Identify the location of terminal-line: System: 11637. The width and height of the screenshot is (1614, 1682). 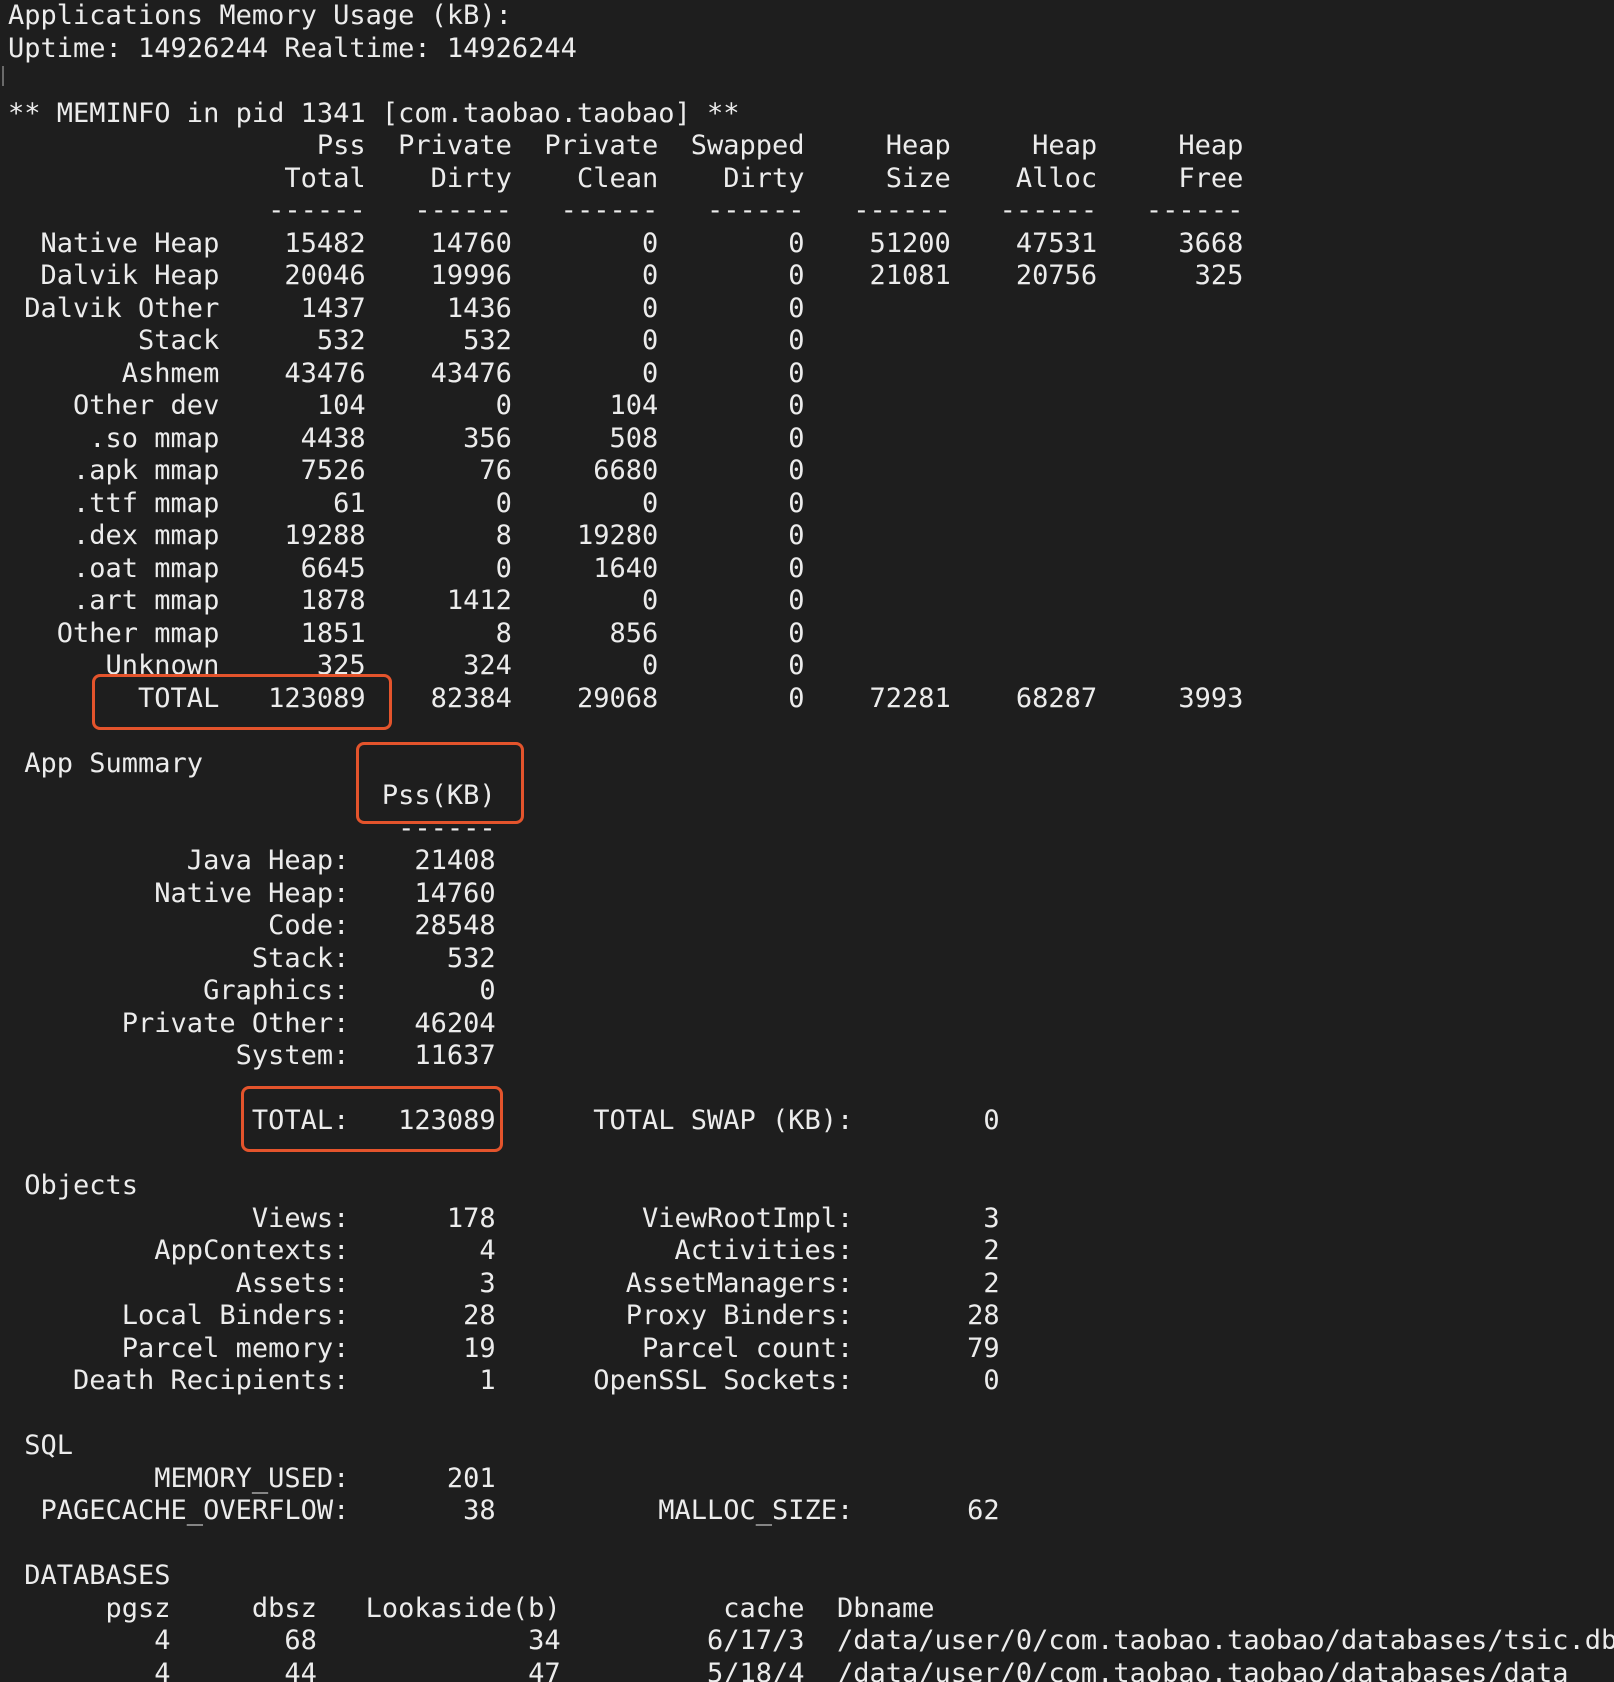
(252, 1055).